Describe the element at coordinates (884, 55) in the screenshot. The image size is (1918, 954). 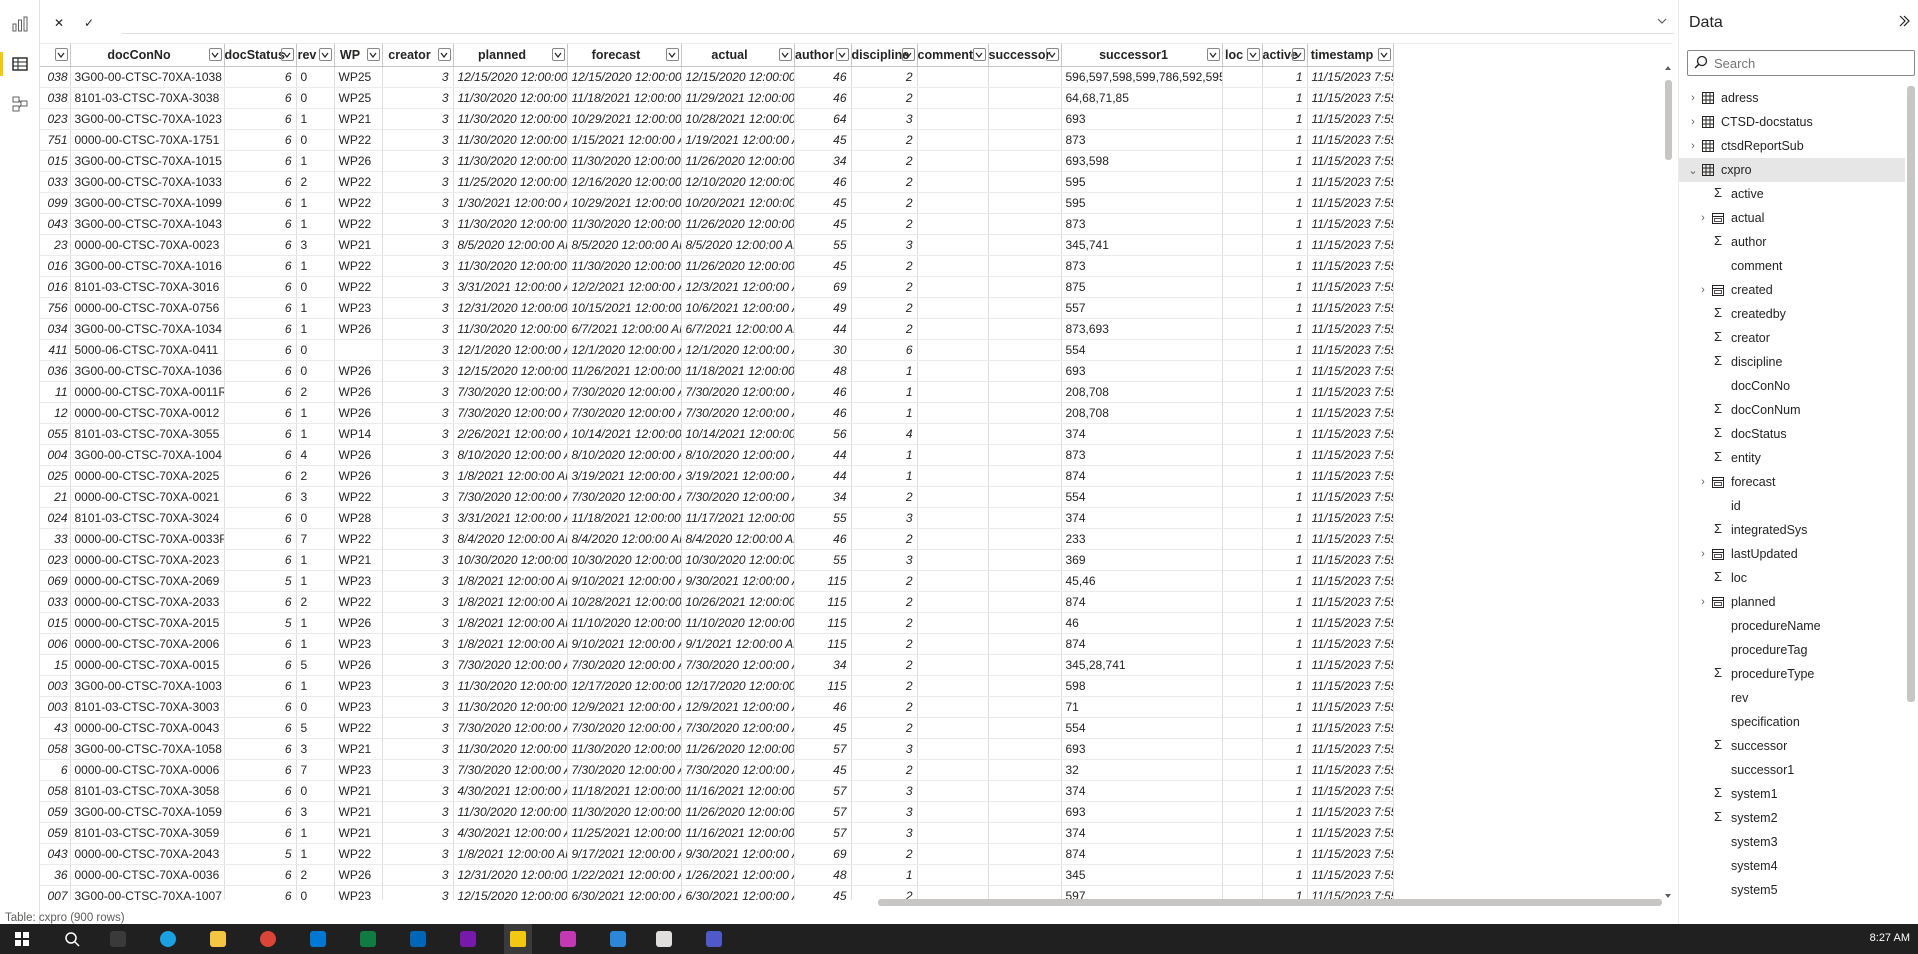
I see `column-header-discipline: discipline` at that location.